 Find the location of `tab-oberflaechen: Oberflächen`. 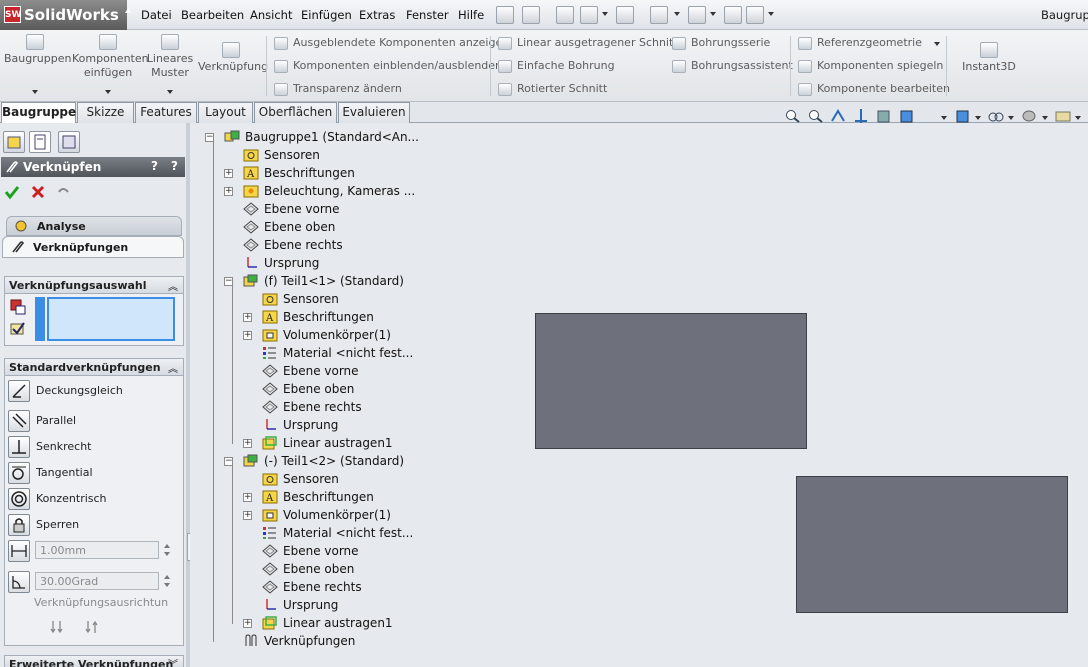

tab-oberflaechen: Oberflächen is located at coordinates (295, 112).